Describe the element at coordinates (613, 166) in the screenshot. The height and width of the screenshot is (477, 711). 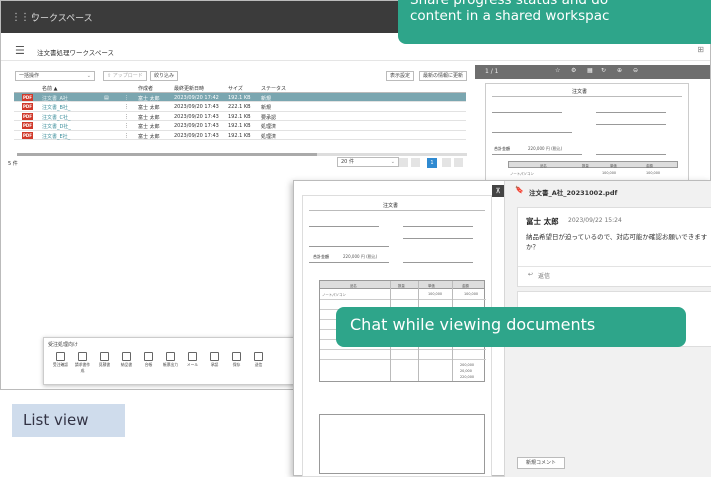
I see `preview-col-price: 単価` at that location.